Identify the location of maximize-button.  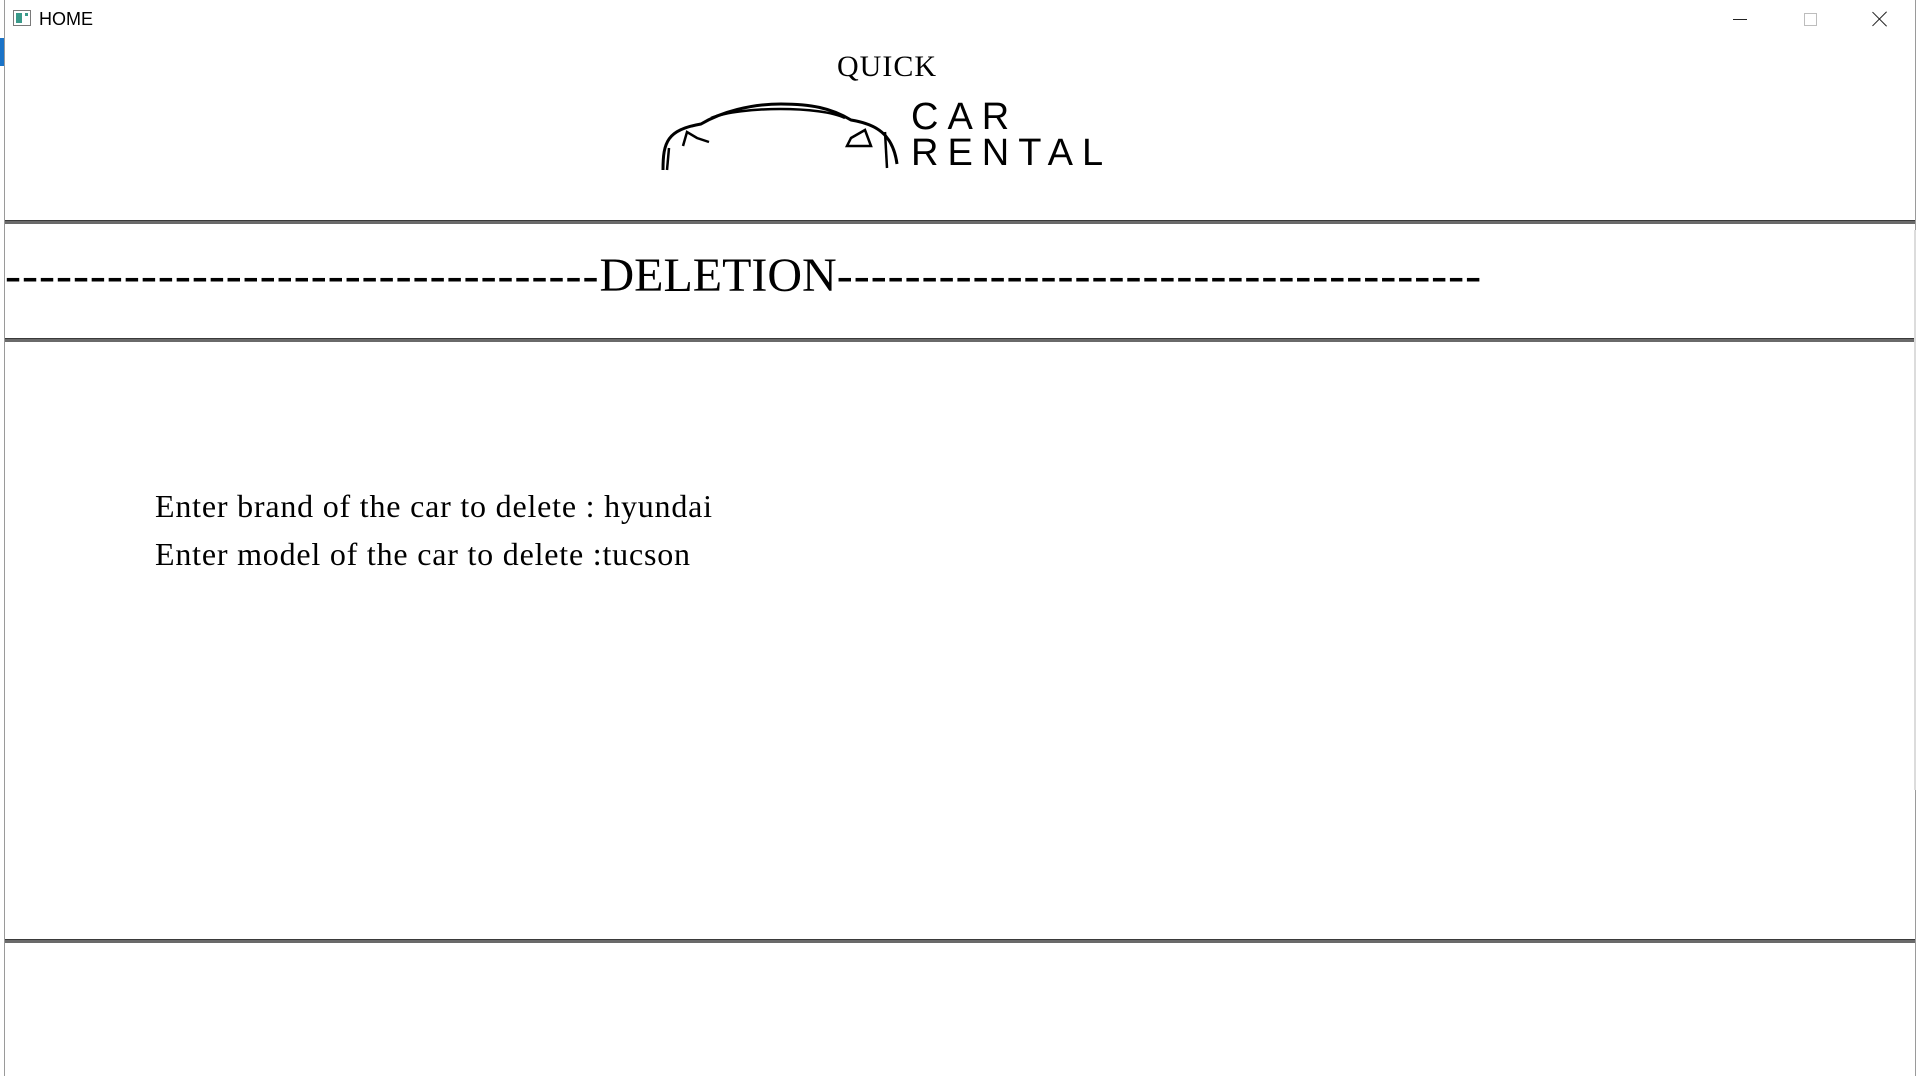
(1810, 19).